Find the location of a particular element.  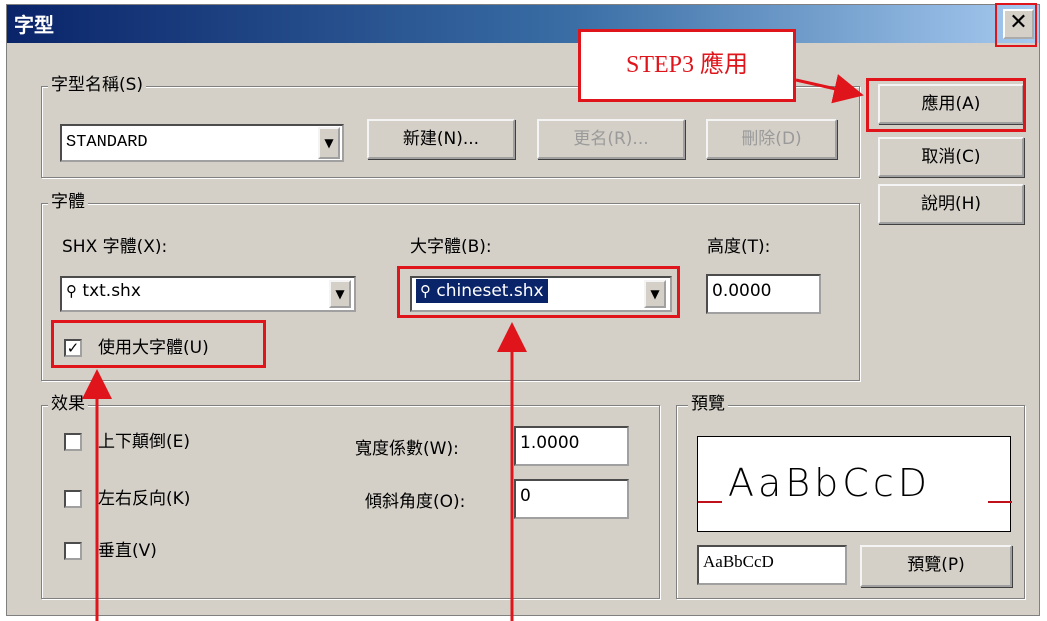

step3-arrow is located at coordinates (829, 89).